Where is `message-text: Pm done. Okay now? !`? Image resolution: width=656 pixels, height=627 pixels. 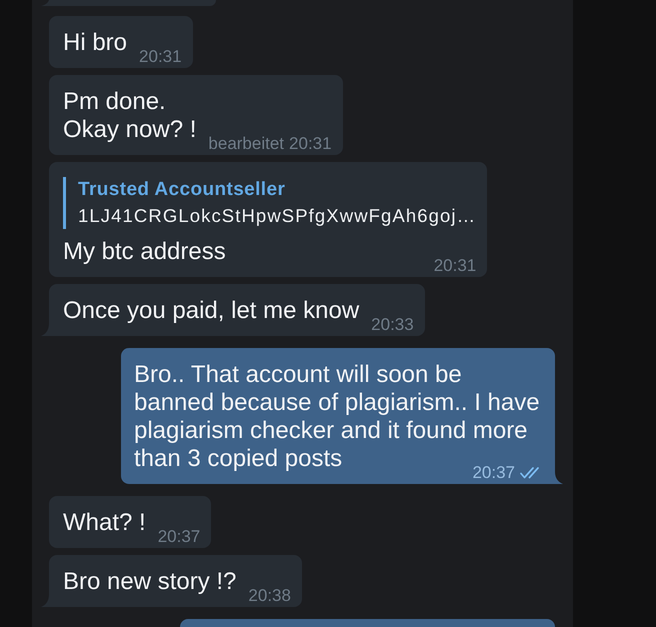 message-text: Pm done. Okay now? ! is located at coordinates (129, 115).